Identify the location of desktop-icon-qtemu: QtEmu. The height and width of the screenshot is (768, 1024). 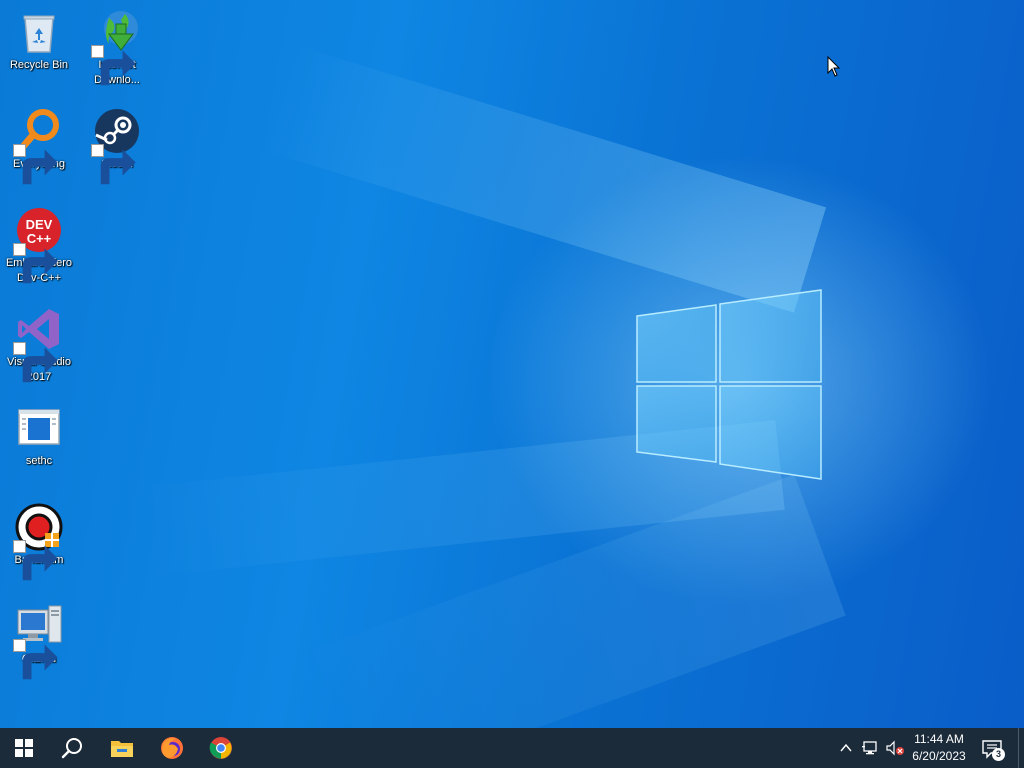
(39, 644).